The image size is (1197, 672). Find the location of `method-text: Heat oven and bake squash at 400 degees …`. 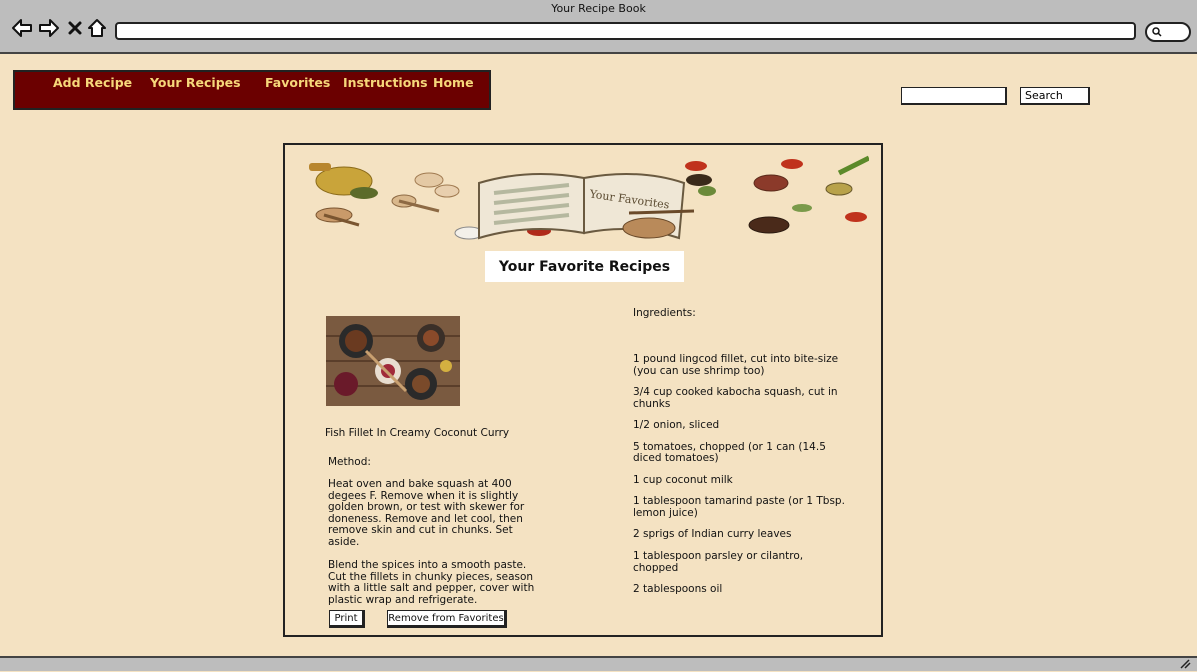

method-text: Heat oven and bake squash at 400 degees … is located at coordinates (433, 548).